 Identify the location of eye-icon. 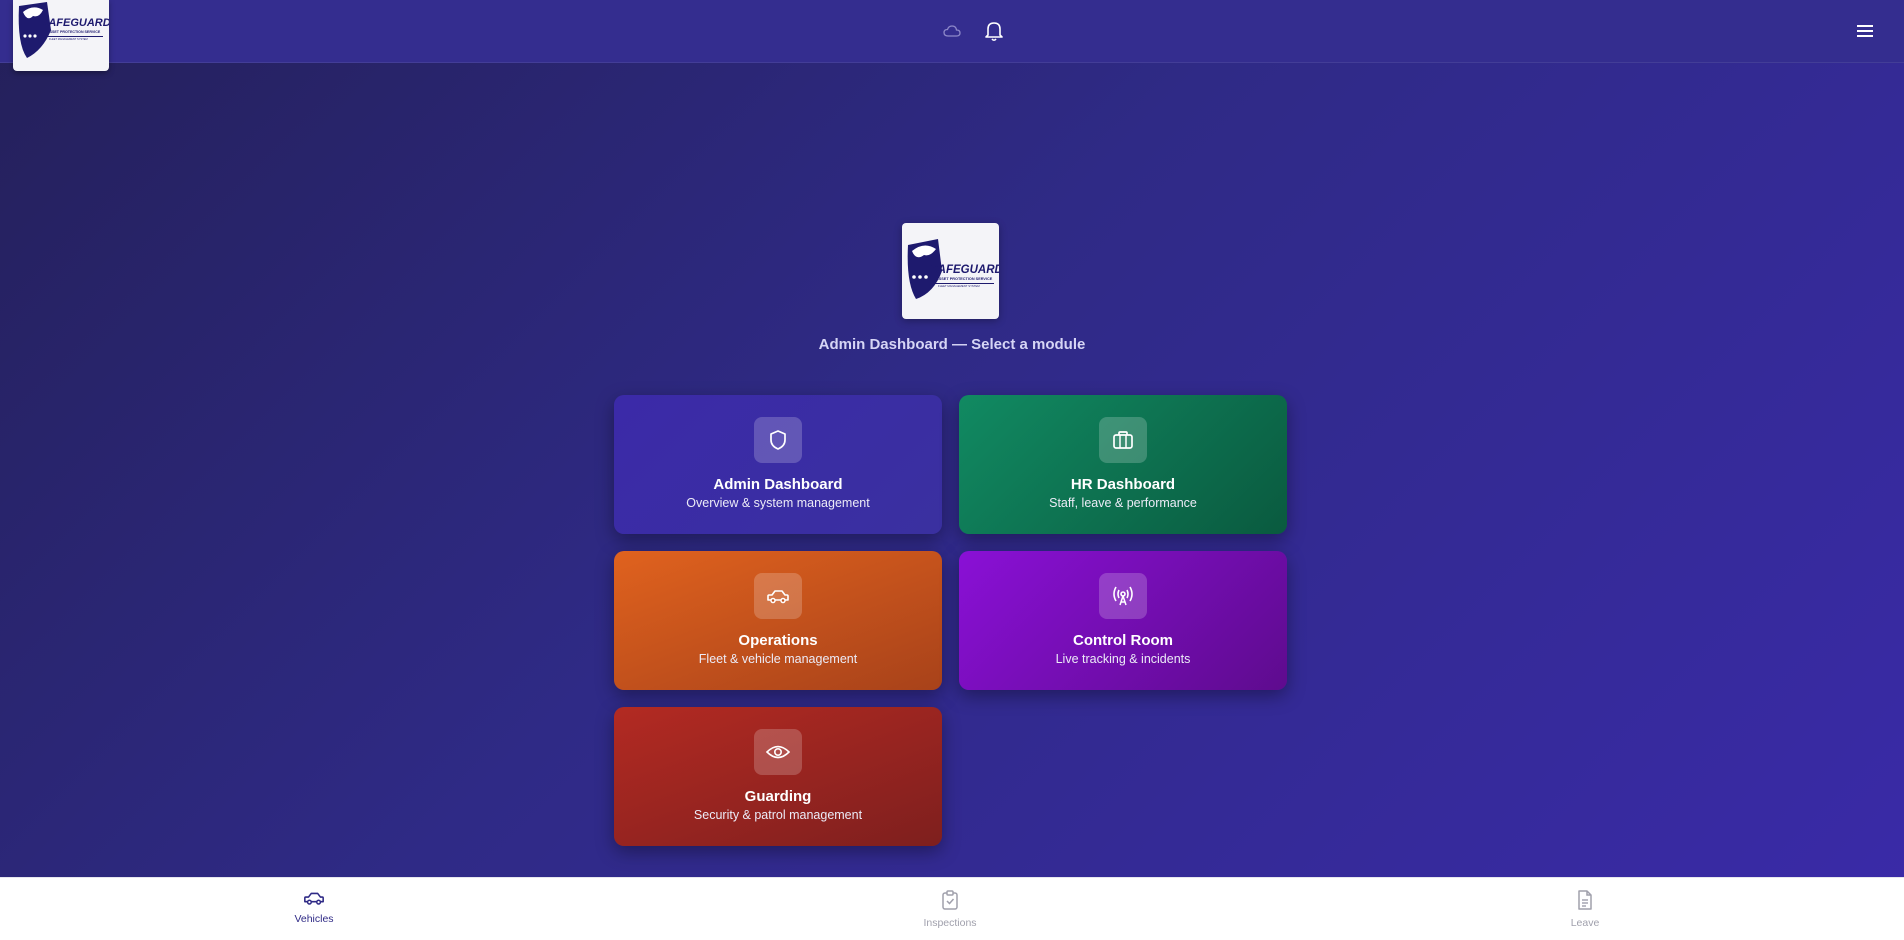
(778, 752).